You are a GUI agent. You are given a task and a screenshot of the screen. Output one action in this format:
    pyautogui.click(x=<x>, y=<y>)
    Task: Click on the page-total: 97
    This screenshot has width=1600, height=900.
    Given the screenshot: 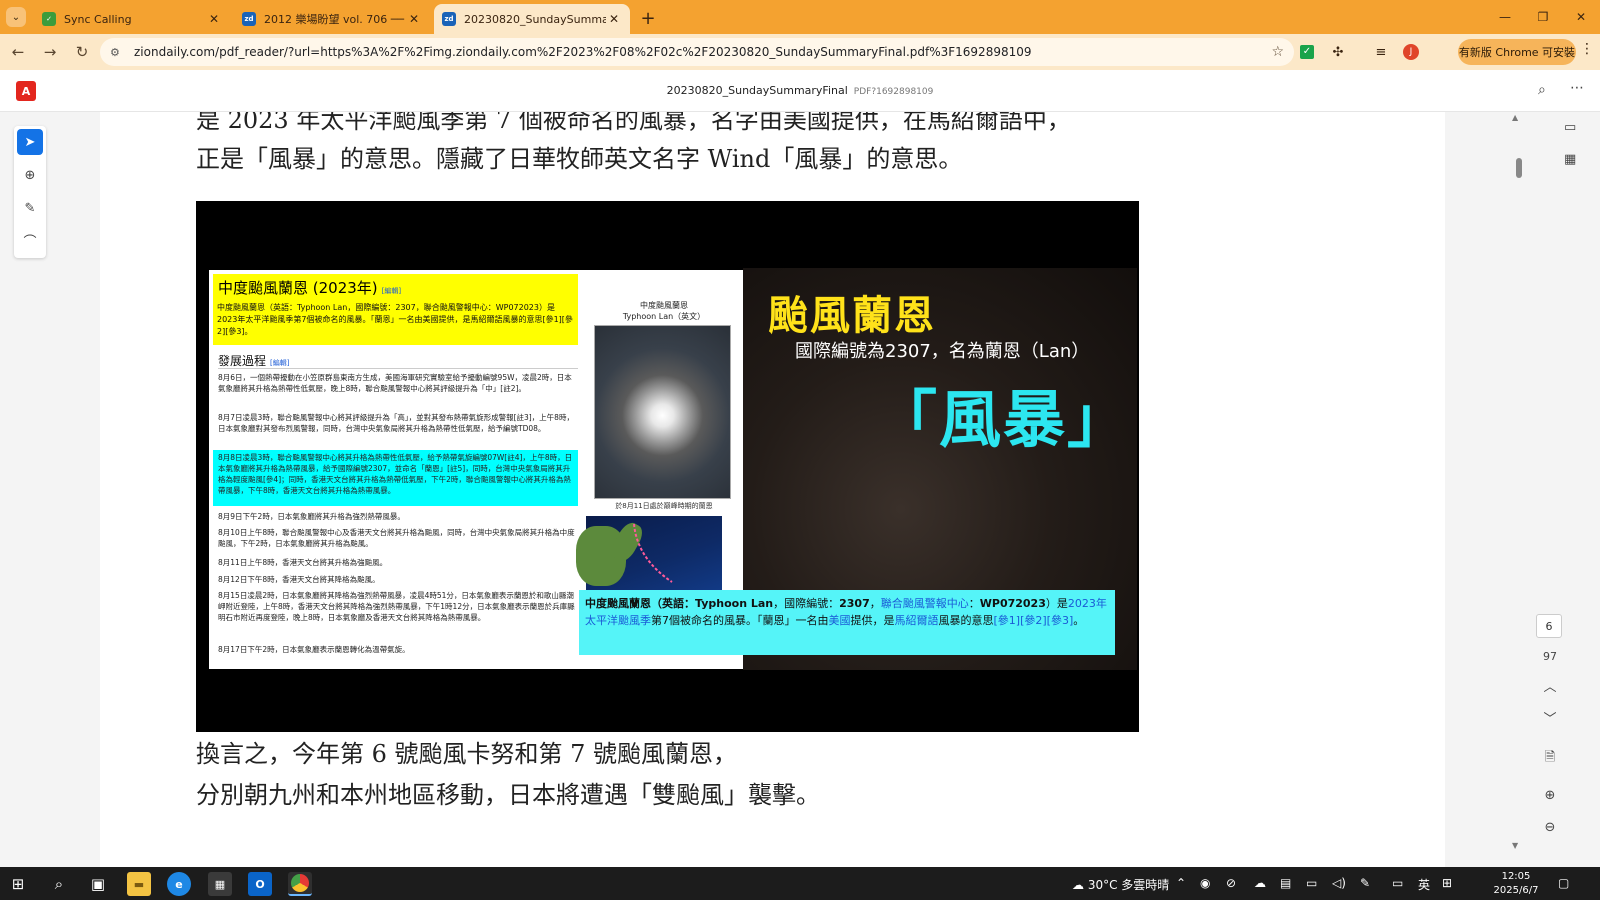 What is the action you would take?
    pyautogui.click(x=1550, y=656)
    